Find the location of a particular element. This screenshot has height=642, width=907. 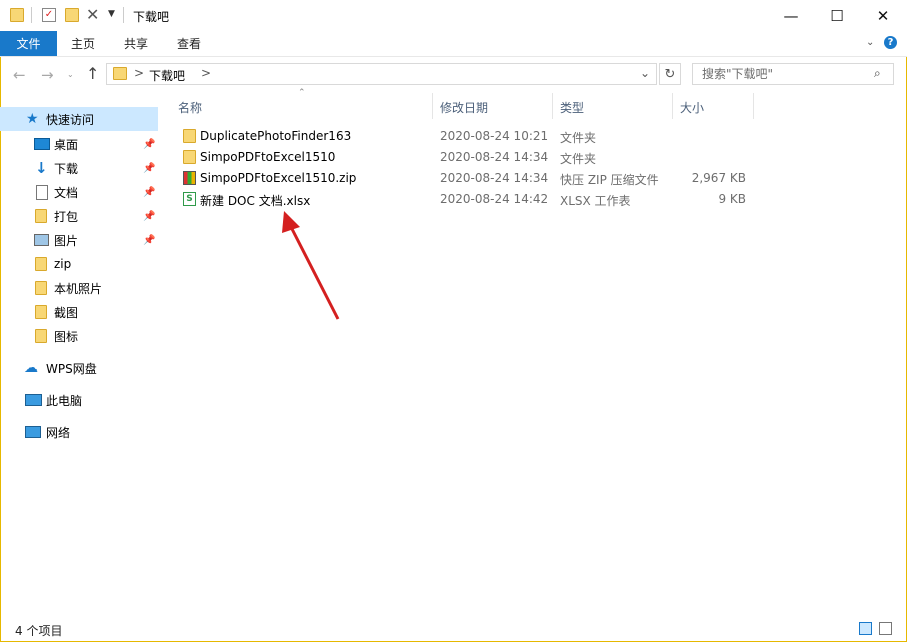

file-type: 快压 ZIP 压缩文件 is located at coordinates (609, 180).